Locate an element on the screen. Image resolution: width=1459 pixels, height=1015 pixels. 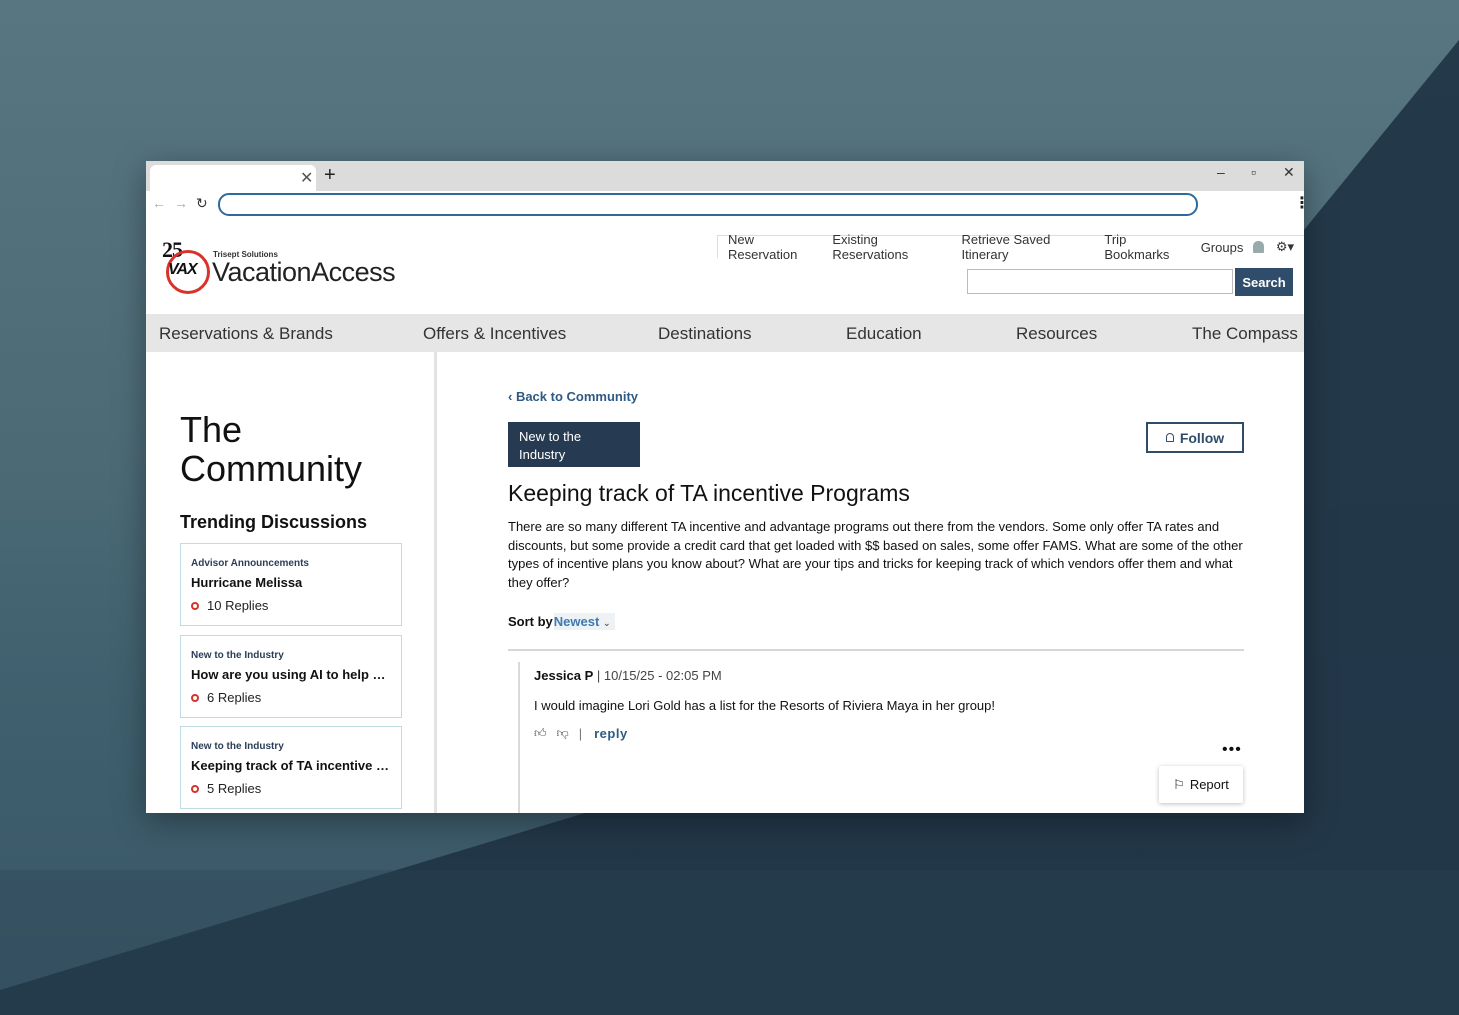
sort-control: Sort by Newest ⌄ is located at coordinates (561, 621).